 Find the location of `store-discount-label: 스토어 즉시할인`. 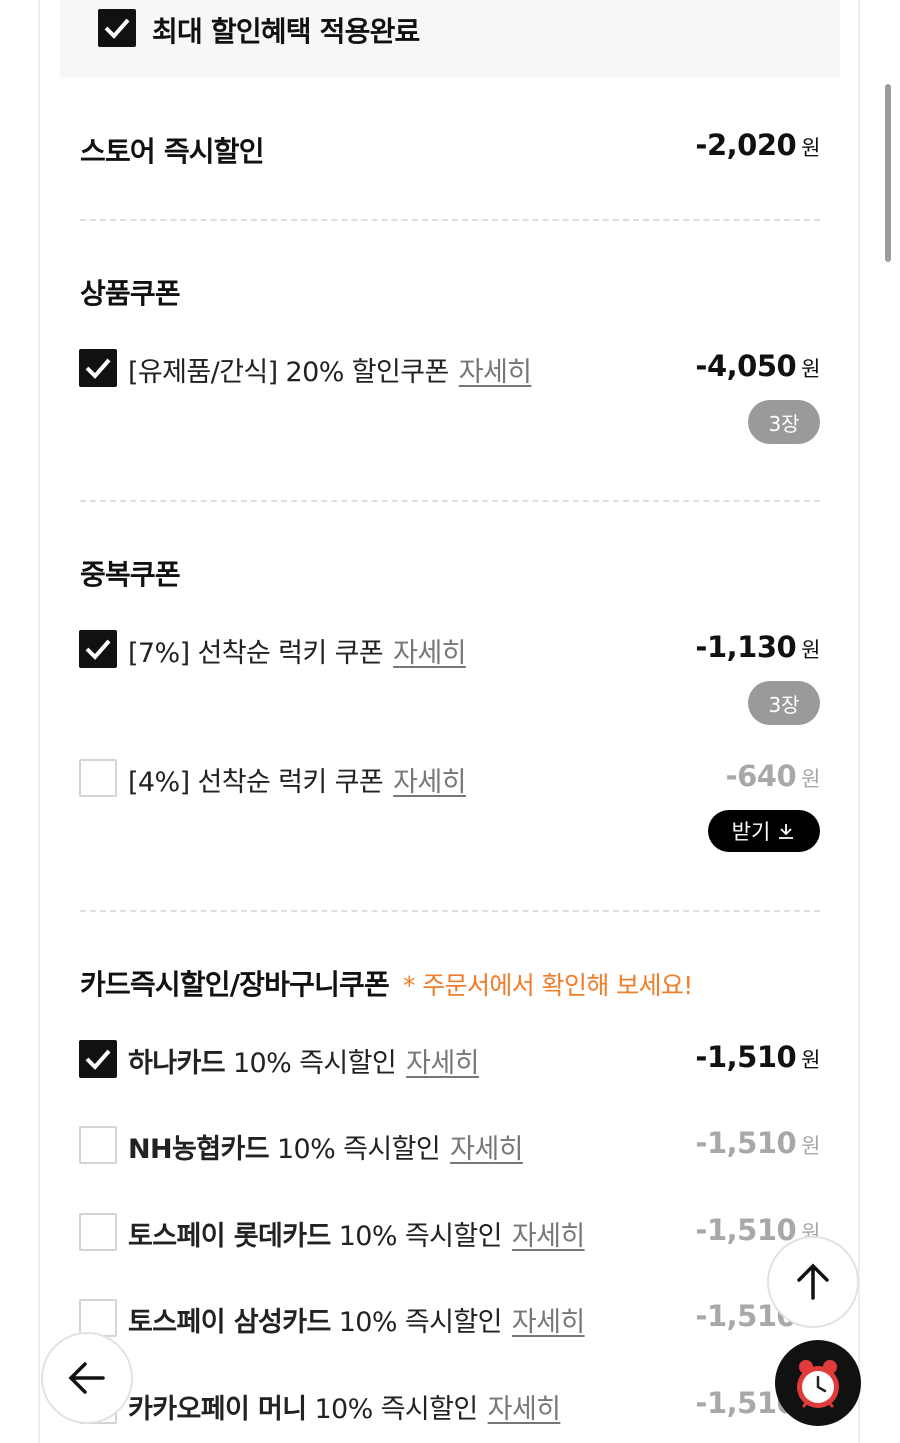

store-discount-label: 스토어 즉시할인 is located at coordinates (172, 151).